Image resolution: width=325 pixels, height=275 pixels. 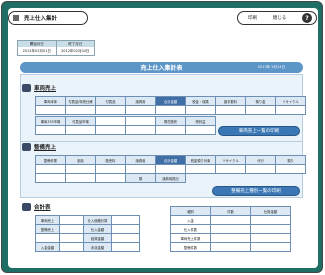 What do you see at coordinates (252, 18) in the screenshot?
I see `print-button: 印刷` at bounding box center [252, 18].